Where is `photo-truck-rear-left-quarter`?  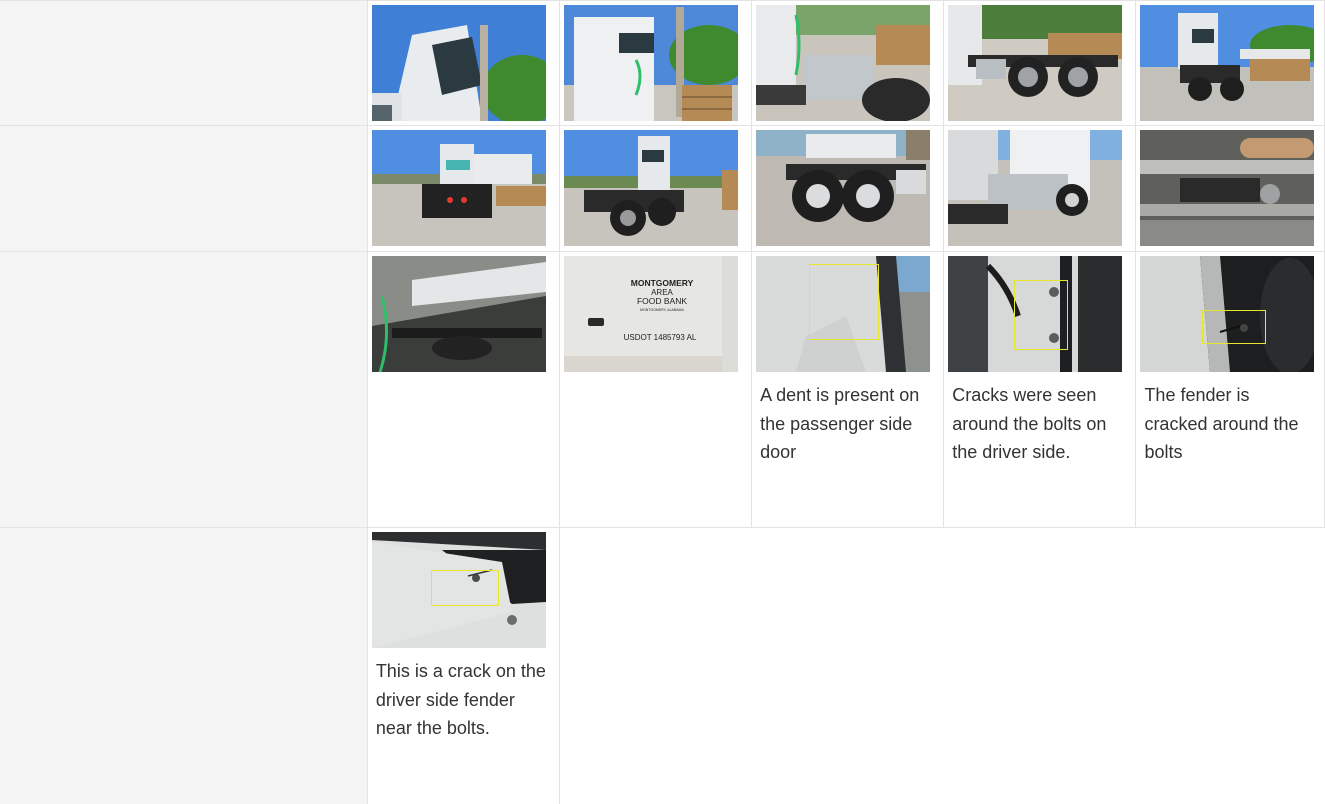
photo-truck-rear-left-quarter is located at coordinates (650, 188).